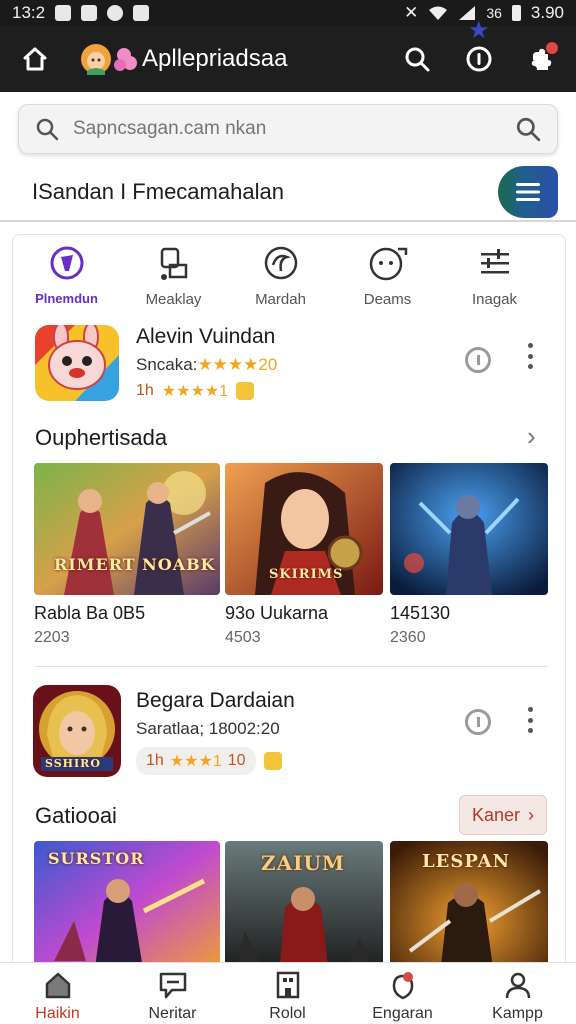 The image size is (576, 1024). Describe the element at coordinates (402, 1013) in the screenshot. I see `nav-label: Engaran` at that location.